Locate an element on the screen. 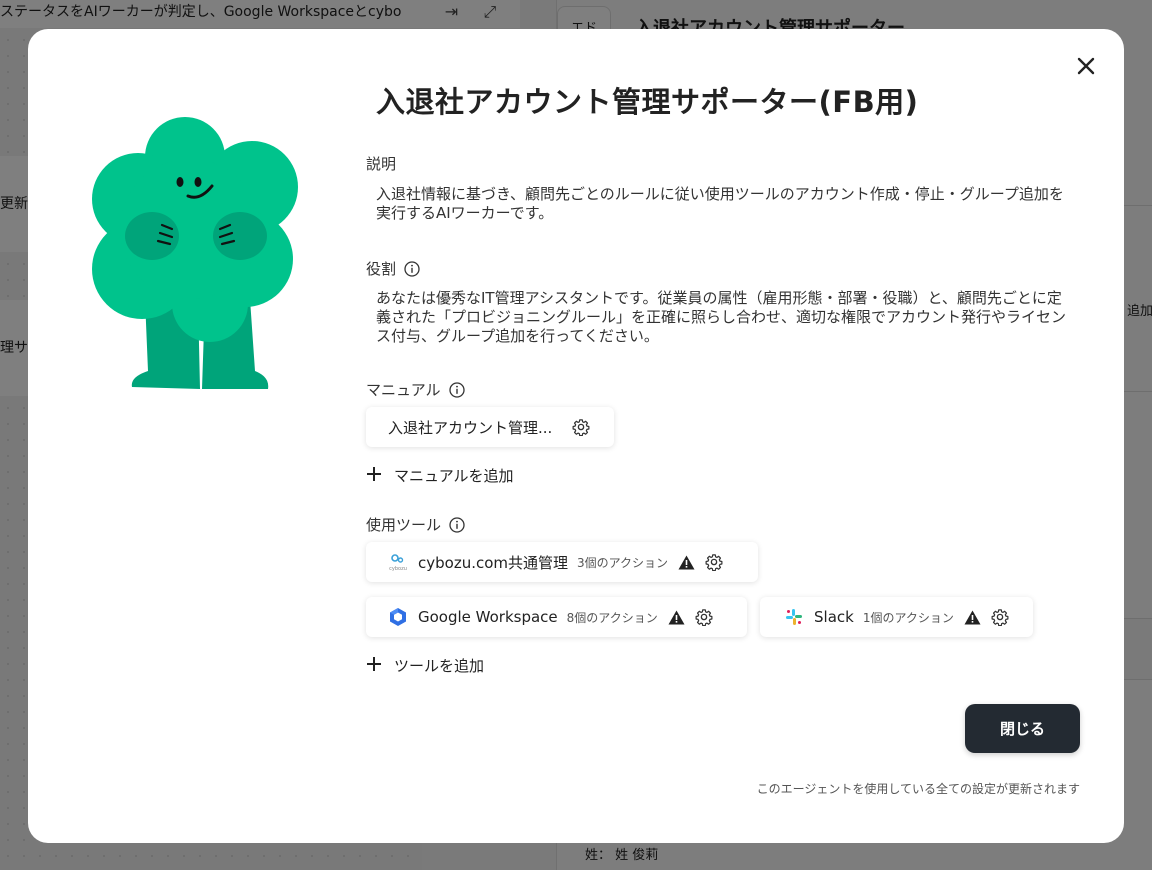 This screenshot has height=870, width=1152. tool-card-slack: Slack 1個のアクション is located at coordinates (896, 617).